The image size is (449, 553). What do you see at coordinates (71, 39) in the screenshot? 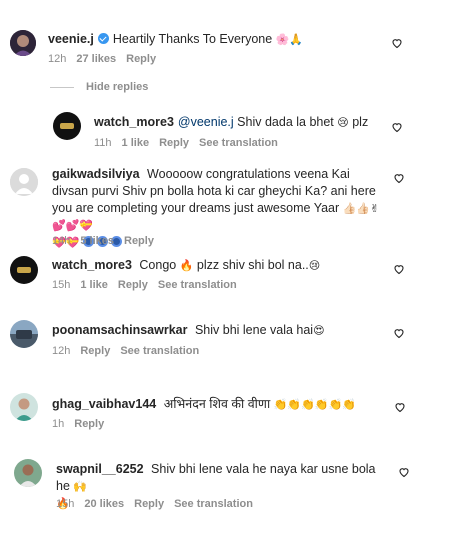
I see `username: veenie.j` at bounding box center [71, 39].